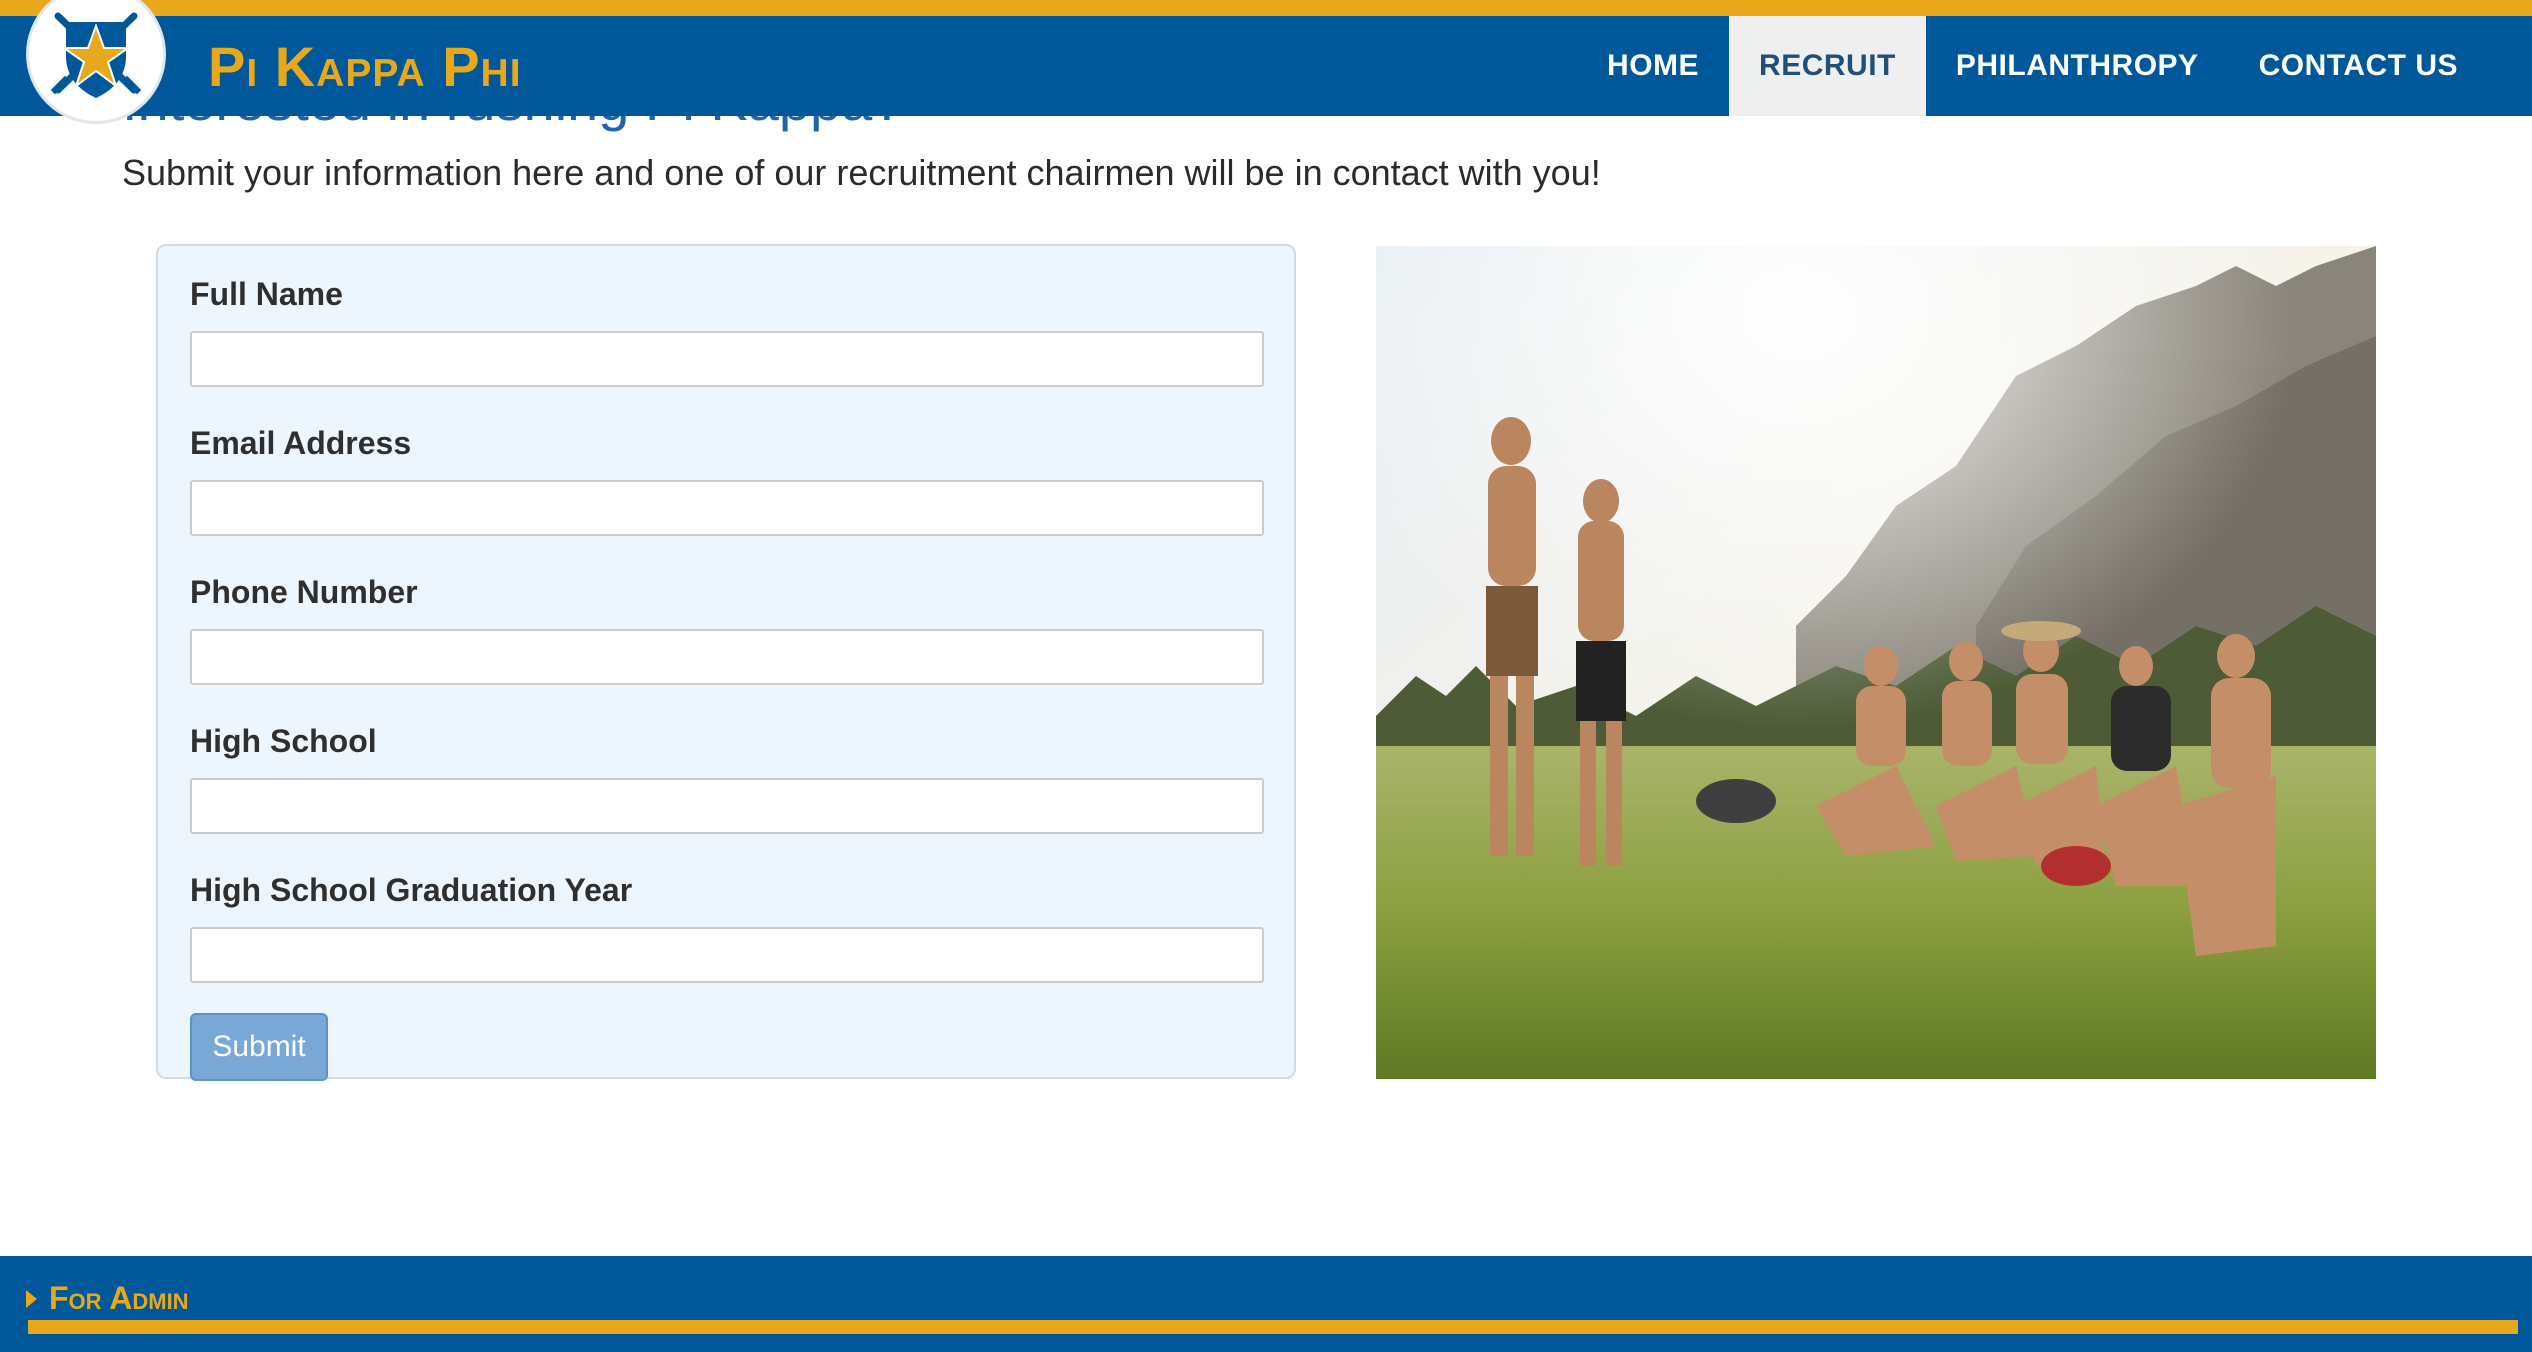 The image size is (2532, 1352). What do you see at coordinates (119, 1298) in the screenshot?
I see `for-admin-label: For Admin` at bounding box center [119, 1298].